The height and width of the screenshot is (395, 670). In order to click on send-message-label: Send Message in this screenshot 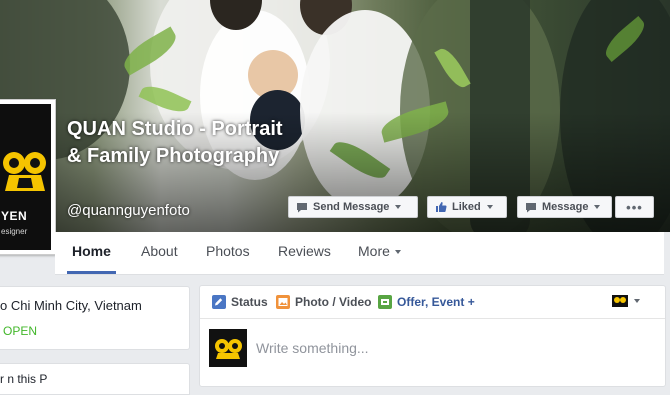, I will do `click(351, 207)`.